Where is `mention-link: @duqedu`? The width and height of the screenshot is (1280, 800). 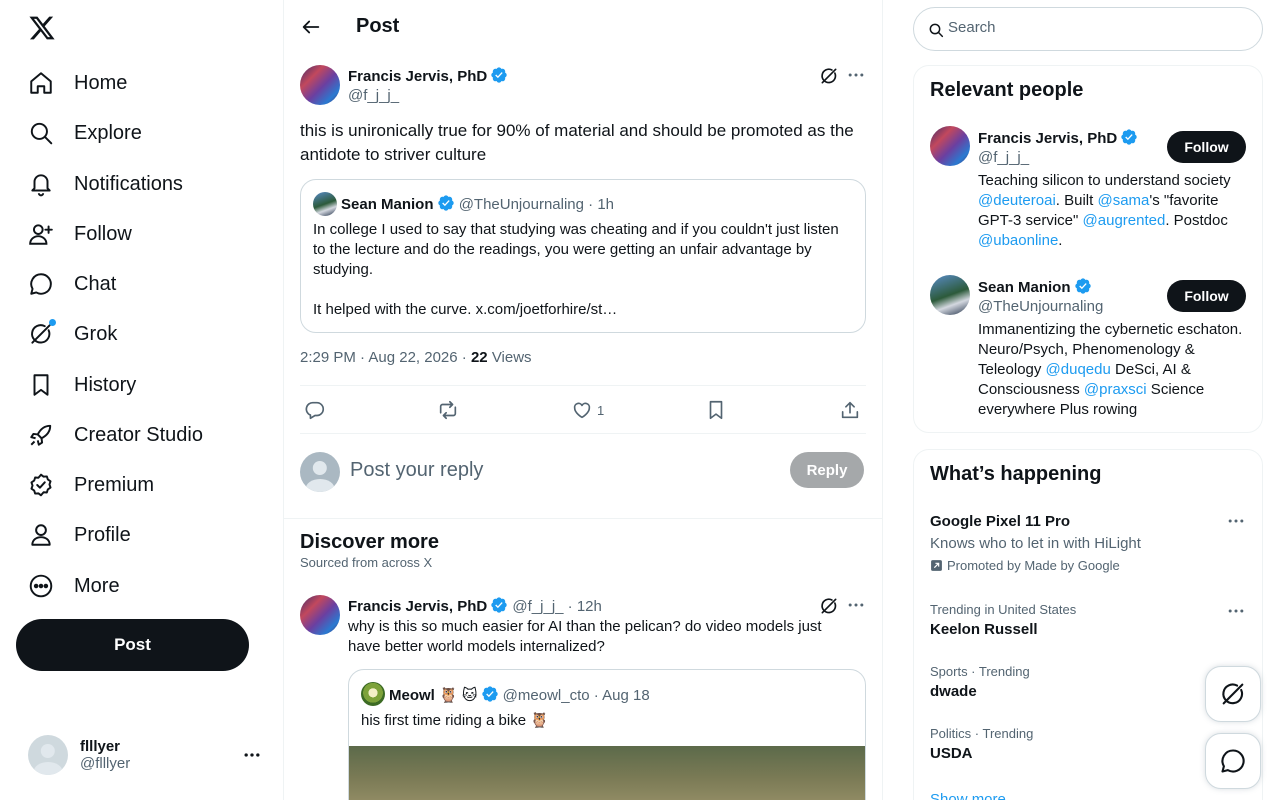
mention-link: @duqedu is located at coordinates (1078, 369).